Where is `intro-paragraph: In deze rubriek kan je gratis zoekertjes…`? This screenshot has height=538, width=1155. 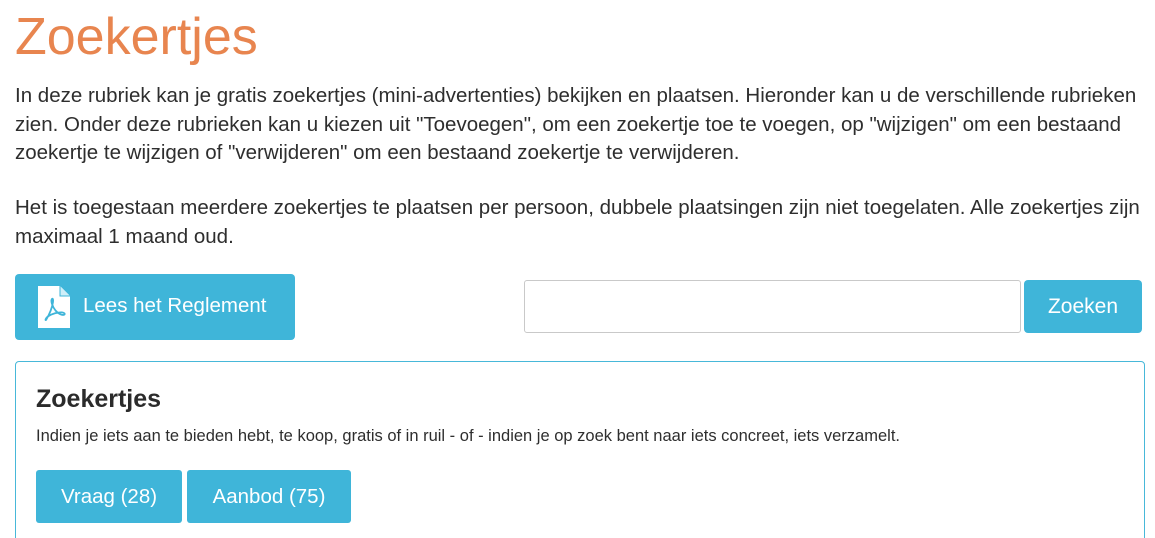 intro-paragraph: In deze rubriek kan je gratis zoekertjes… is located at coordinates (576, 124).